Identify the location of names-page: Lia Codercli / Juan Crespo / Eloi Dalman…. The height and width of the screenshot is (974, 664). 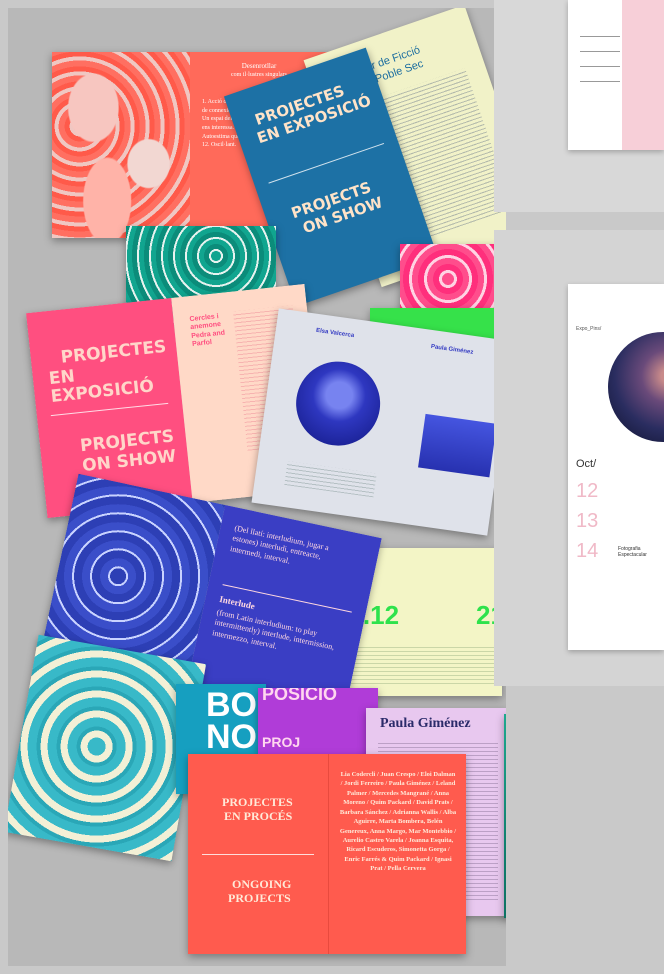
(397, 854).